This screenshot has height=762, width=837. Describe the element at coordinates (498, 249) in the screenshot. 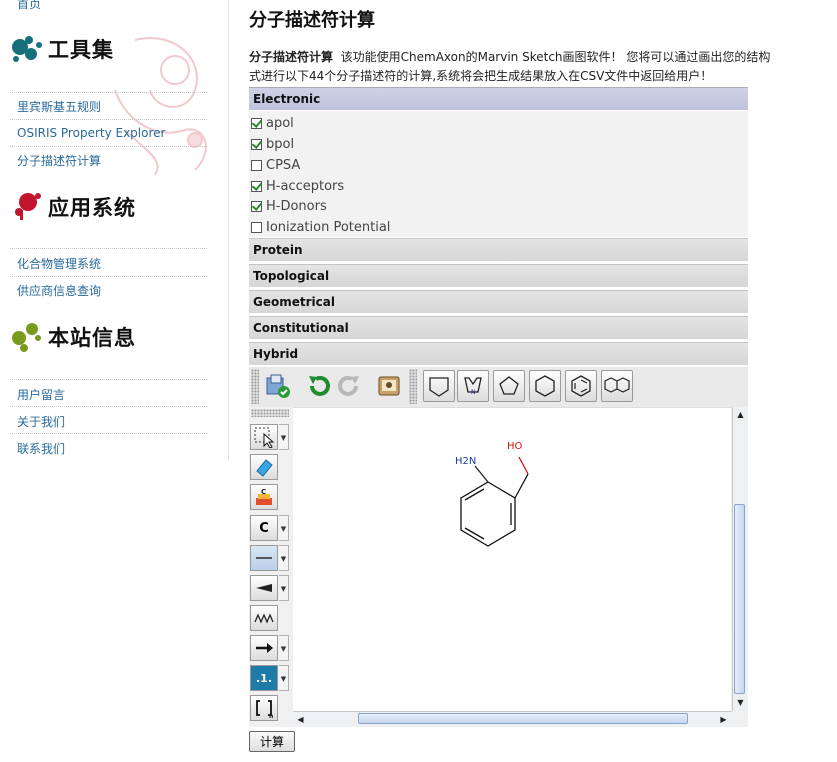

I see `category-header-protein: Protein` at that location.